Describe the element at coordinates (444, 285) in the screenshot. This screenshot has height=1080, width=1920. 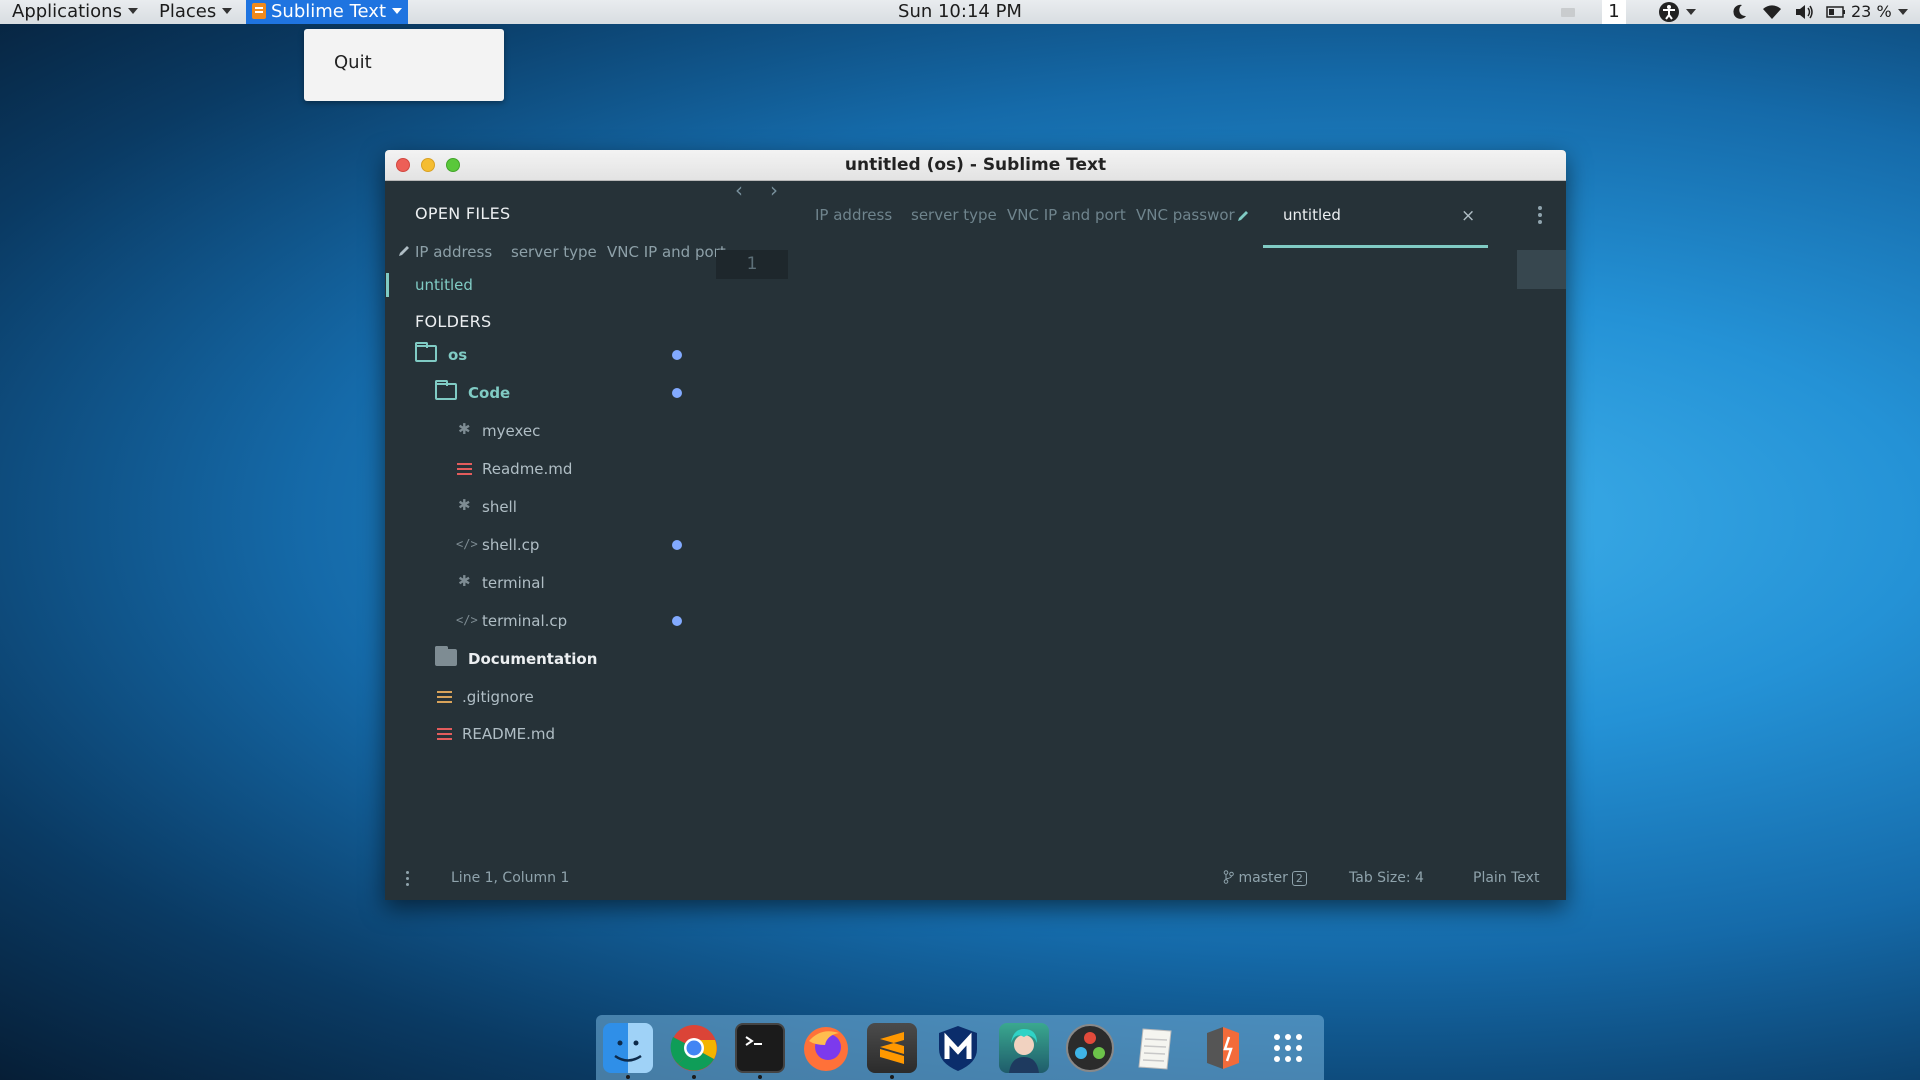
I see `open-file-label: untitled` at that location.